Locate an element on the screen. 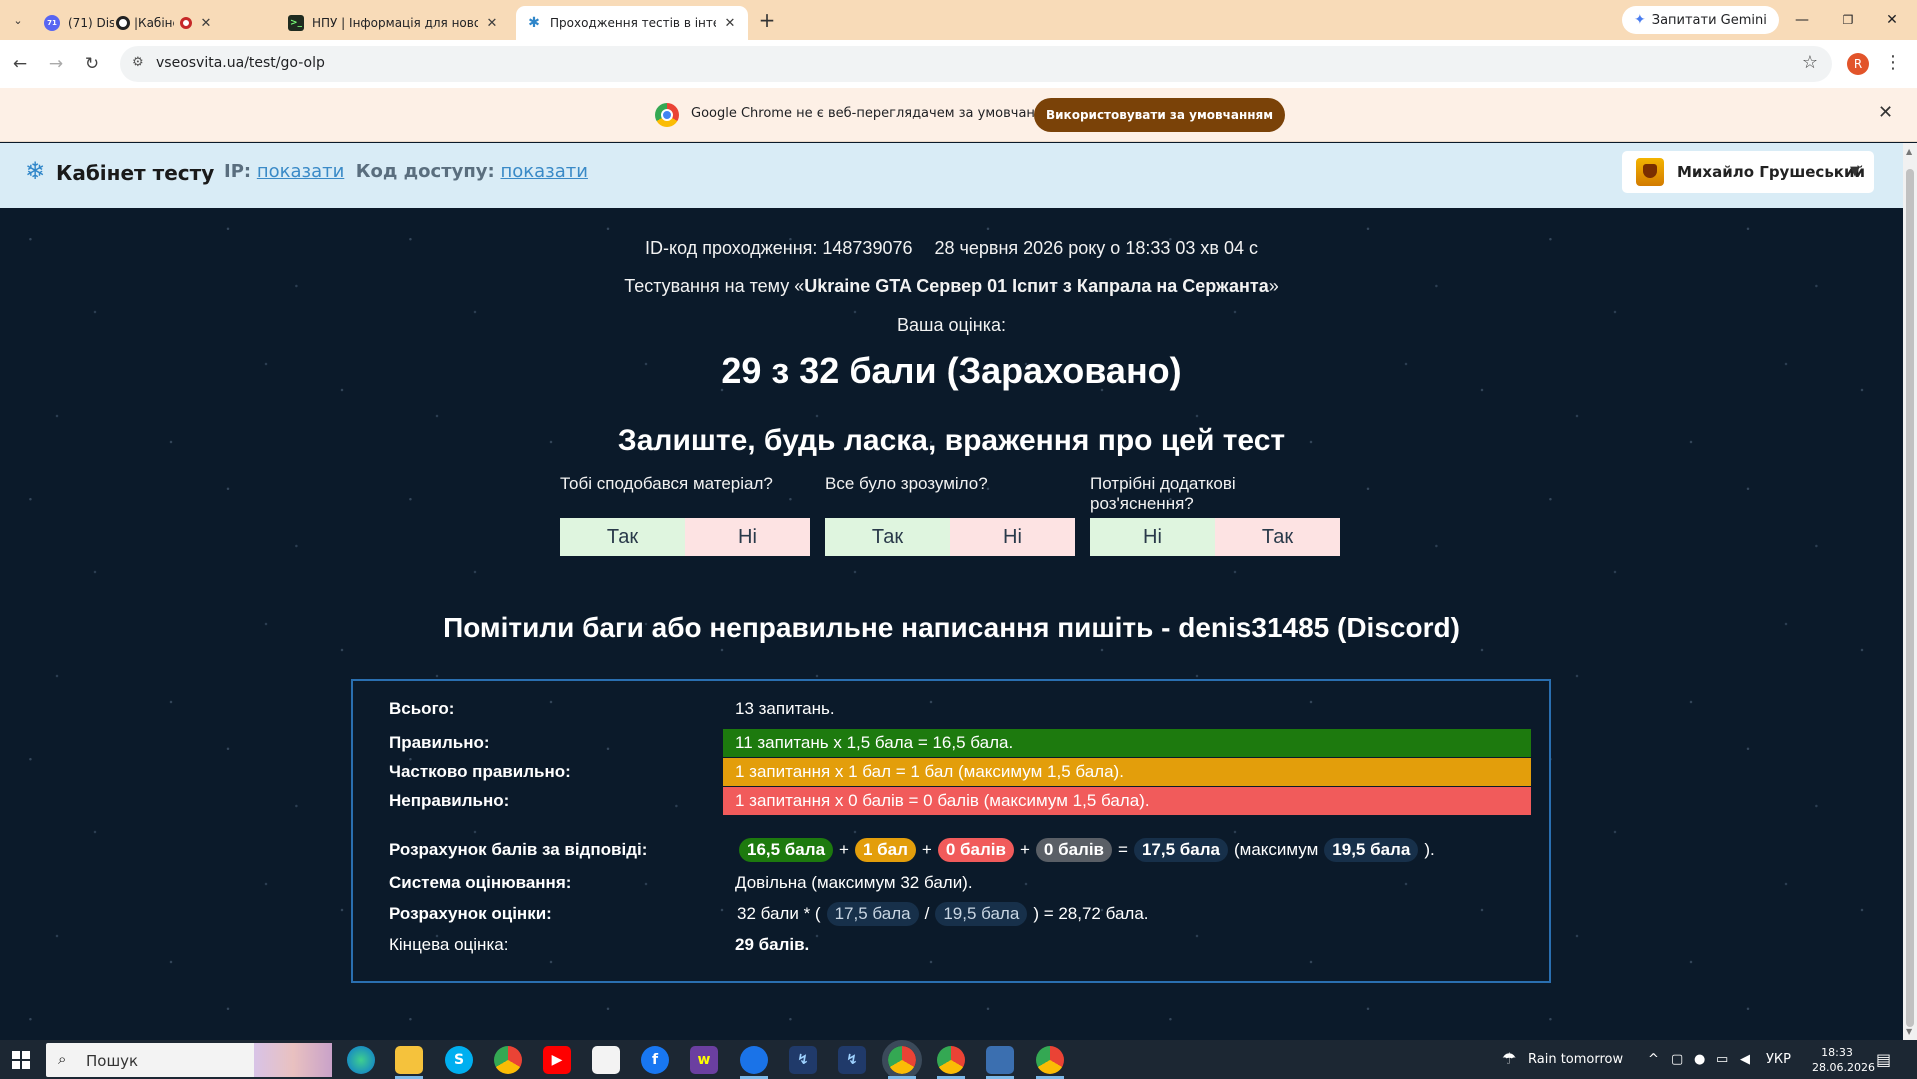 The width and height of the screenshot is (1917, 1079). tab-title: НПУ | Інформація для новобр is located at coordinates (395, 23).